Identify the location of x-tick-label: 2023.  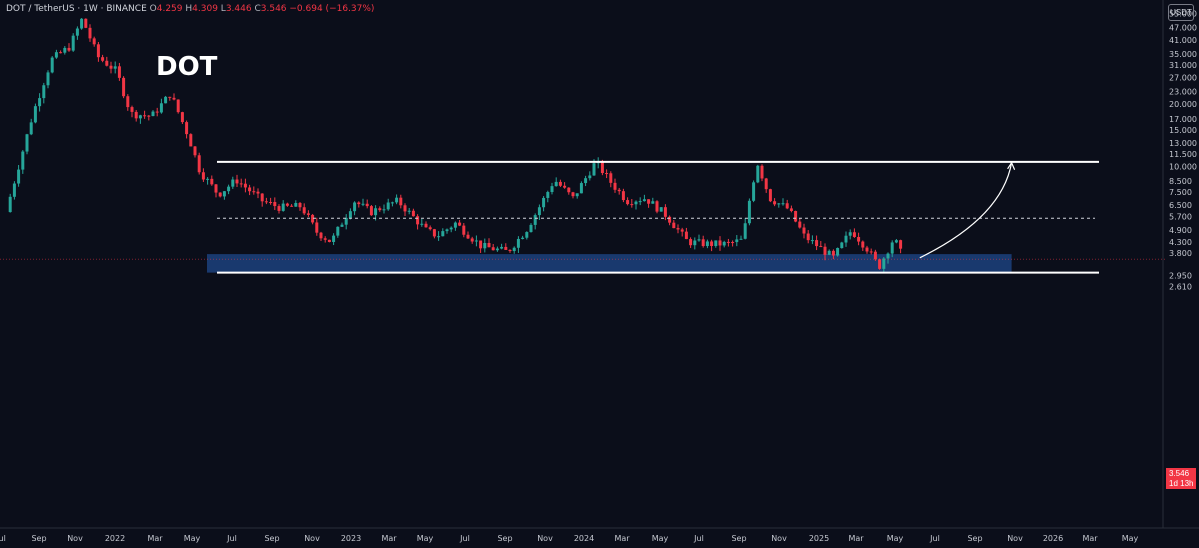
(351, 538).